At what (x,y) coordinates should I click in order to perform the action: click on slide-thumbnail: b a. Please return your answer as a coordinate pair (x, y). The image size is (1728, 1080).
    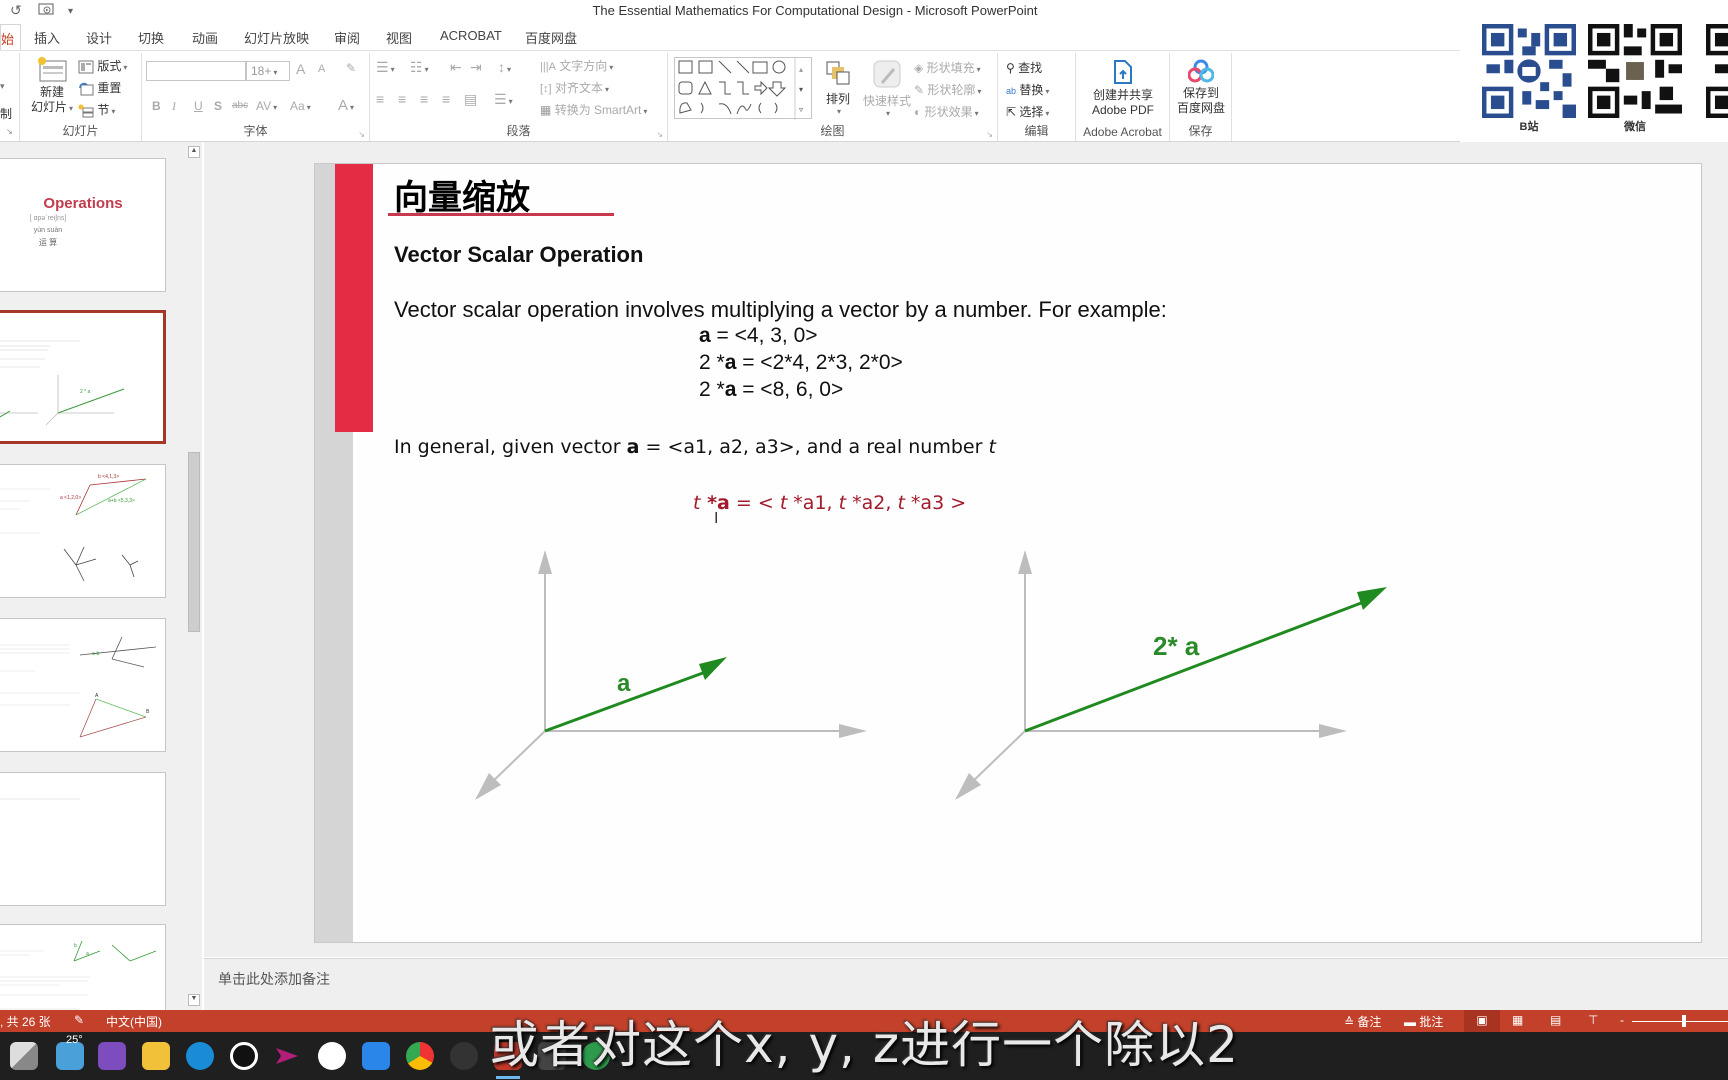
    Looking at the image, I should click on (83, 974).